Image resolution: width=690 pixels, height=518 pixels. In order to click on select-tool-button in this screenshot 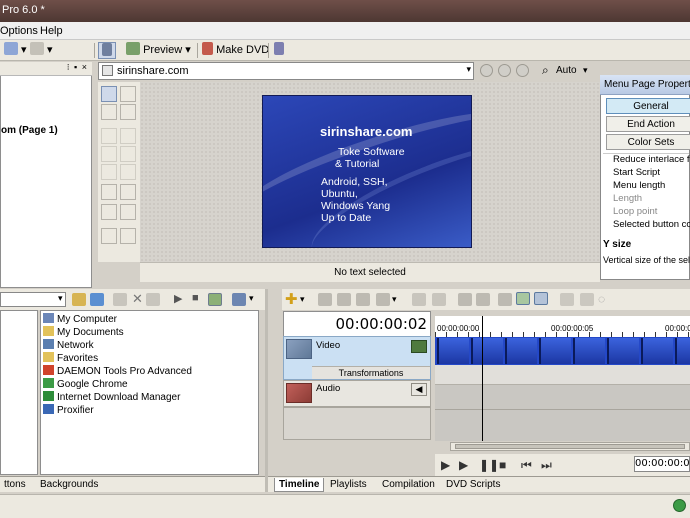, I will do `click(107, 50)`.